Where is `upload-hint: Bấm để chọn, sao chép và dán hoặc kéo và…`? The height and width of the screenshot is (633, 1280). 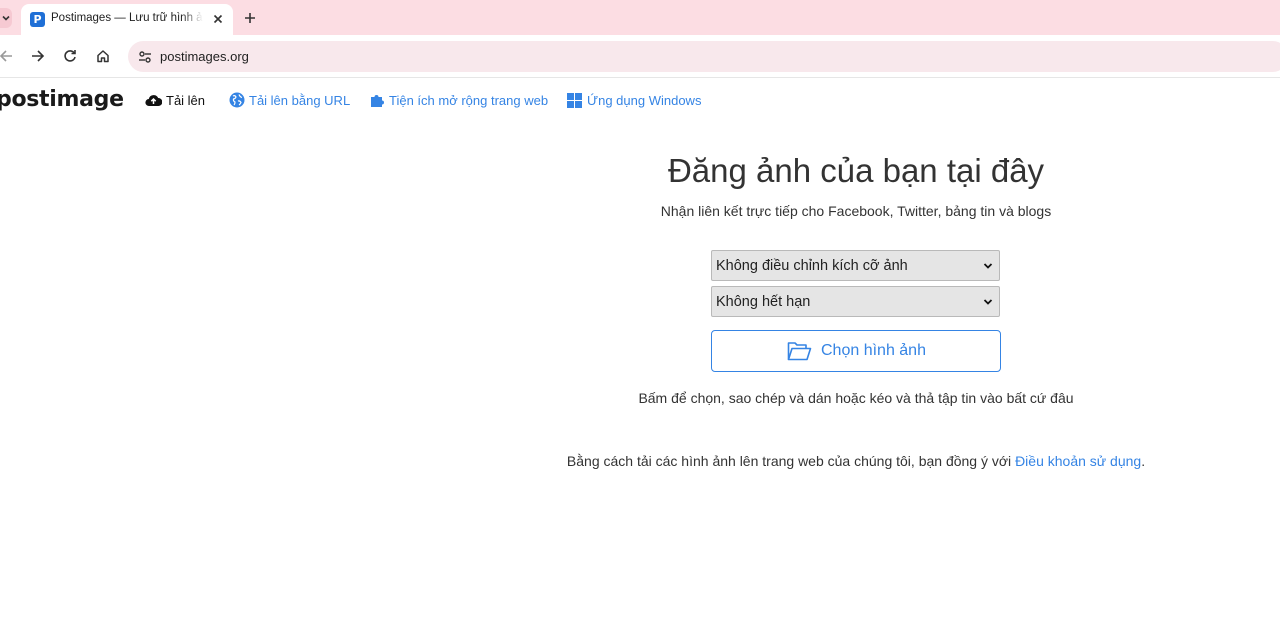
upload-hint: Bấm để chọn, sao chép và dán hoặc kéo và… is located at coordinates (856, 398).